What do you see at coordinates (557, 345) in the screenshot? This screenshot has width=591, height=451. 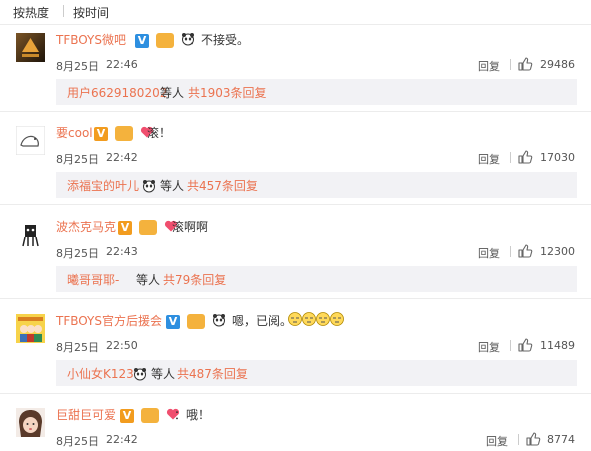 I see `like-count: 11489` at bounding box center [557, 345].